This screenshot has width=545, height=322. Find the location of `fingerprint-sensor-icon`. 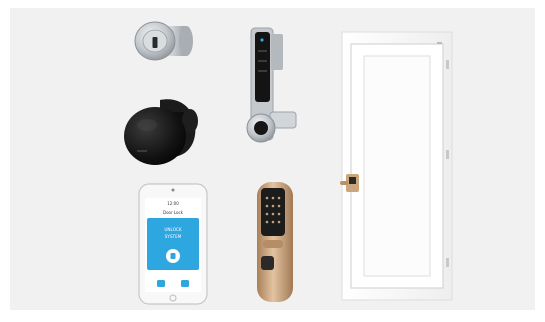

fingerprint-sensor-icon is located at coordinates (267, 263).